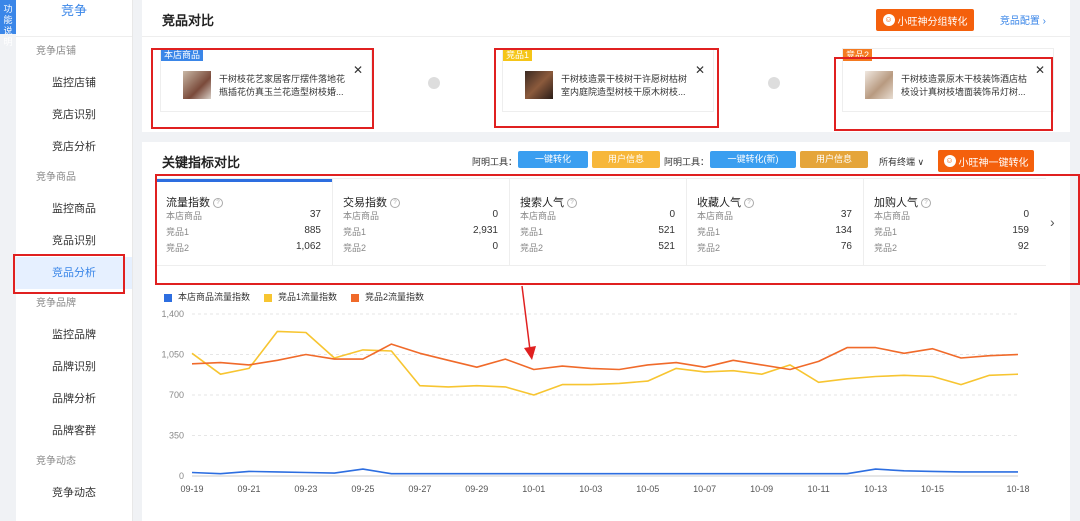 This screenshot has height=521, width=1080. I want to click on sidebar-item-identify-product: 竞品识别, so click(74, 241).